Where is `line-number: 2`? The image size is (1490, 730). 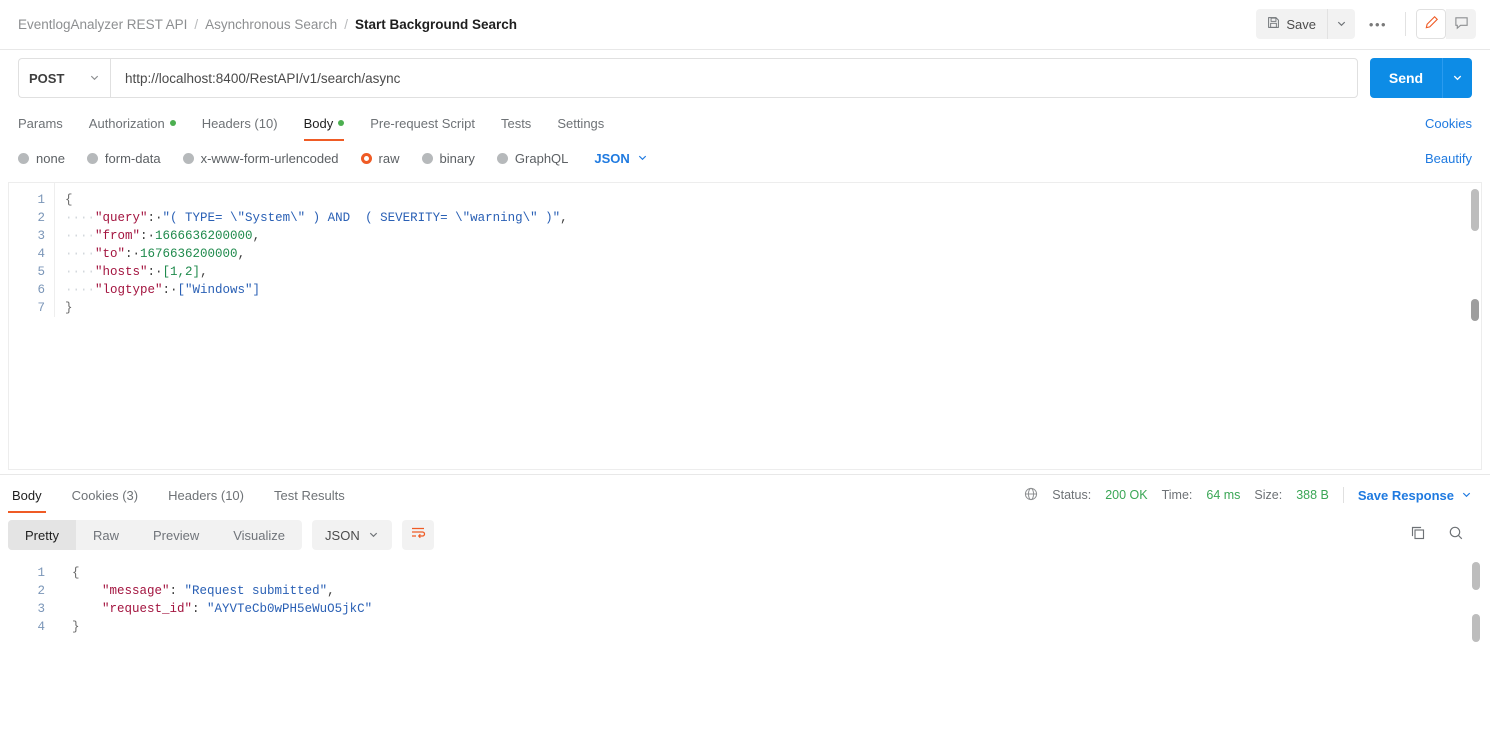 line-number: 2 is located at coordinates (41, 591).